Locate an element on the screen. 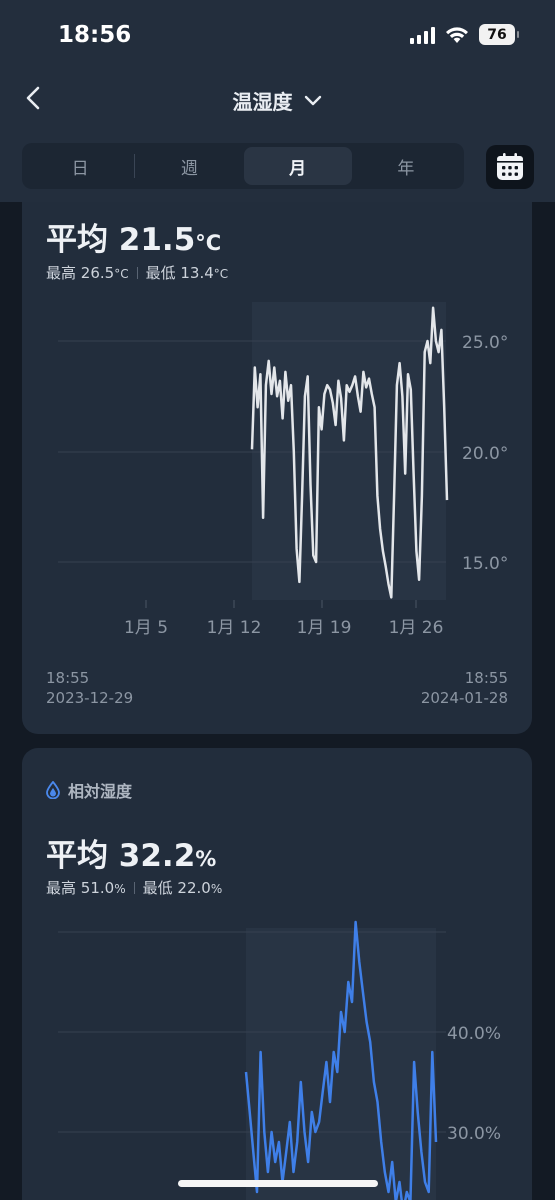 The width and height of the screenshot is (555, 1200). y-tick-label: 25.0° is located at coordinates (485, 343).